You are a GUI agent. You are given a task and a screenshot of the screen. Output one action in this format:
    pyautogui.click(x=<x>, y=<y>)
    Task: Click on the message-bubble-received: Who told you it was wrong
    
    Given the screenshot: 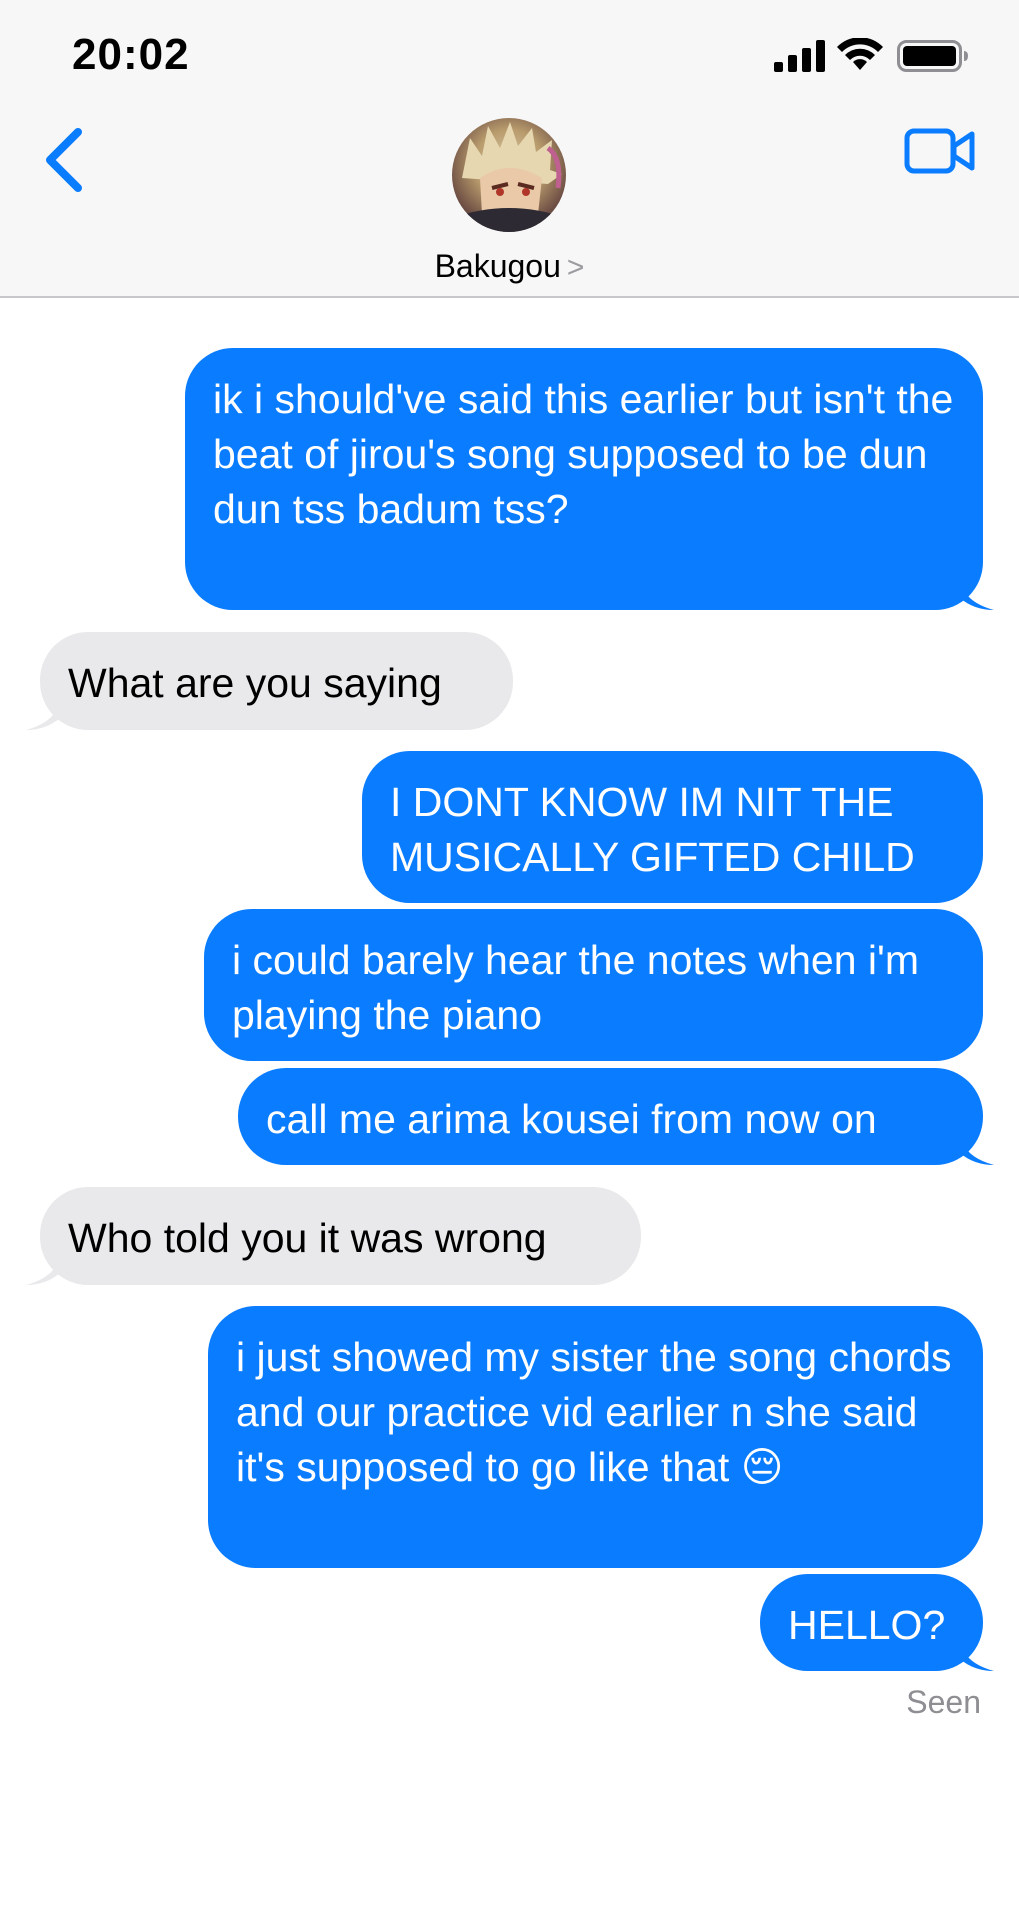 What is the action you would take?
    pyautogui.click(x=340, y=1236)
    